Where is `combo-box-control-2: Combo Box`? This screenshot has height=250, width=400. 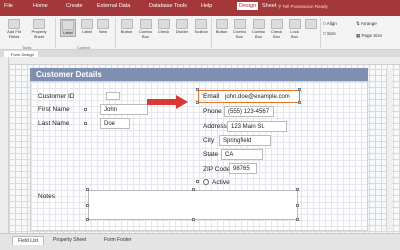
combo-box-control-2: Combo Box is located at coordinates (258, 29).